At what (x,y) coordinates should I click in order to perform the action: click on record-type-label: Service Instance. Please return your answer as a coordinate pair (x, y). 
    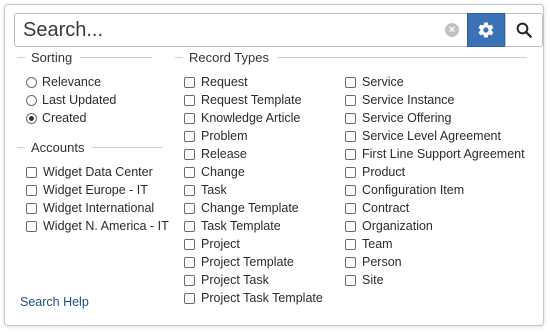
    Looking at the image, I should click on (408, 100).